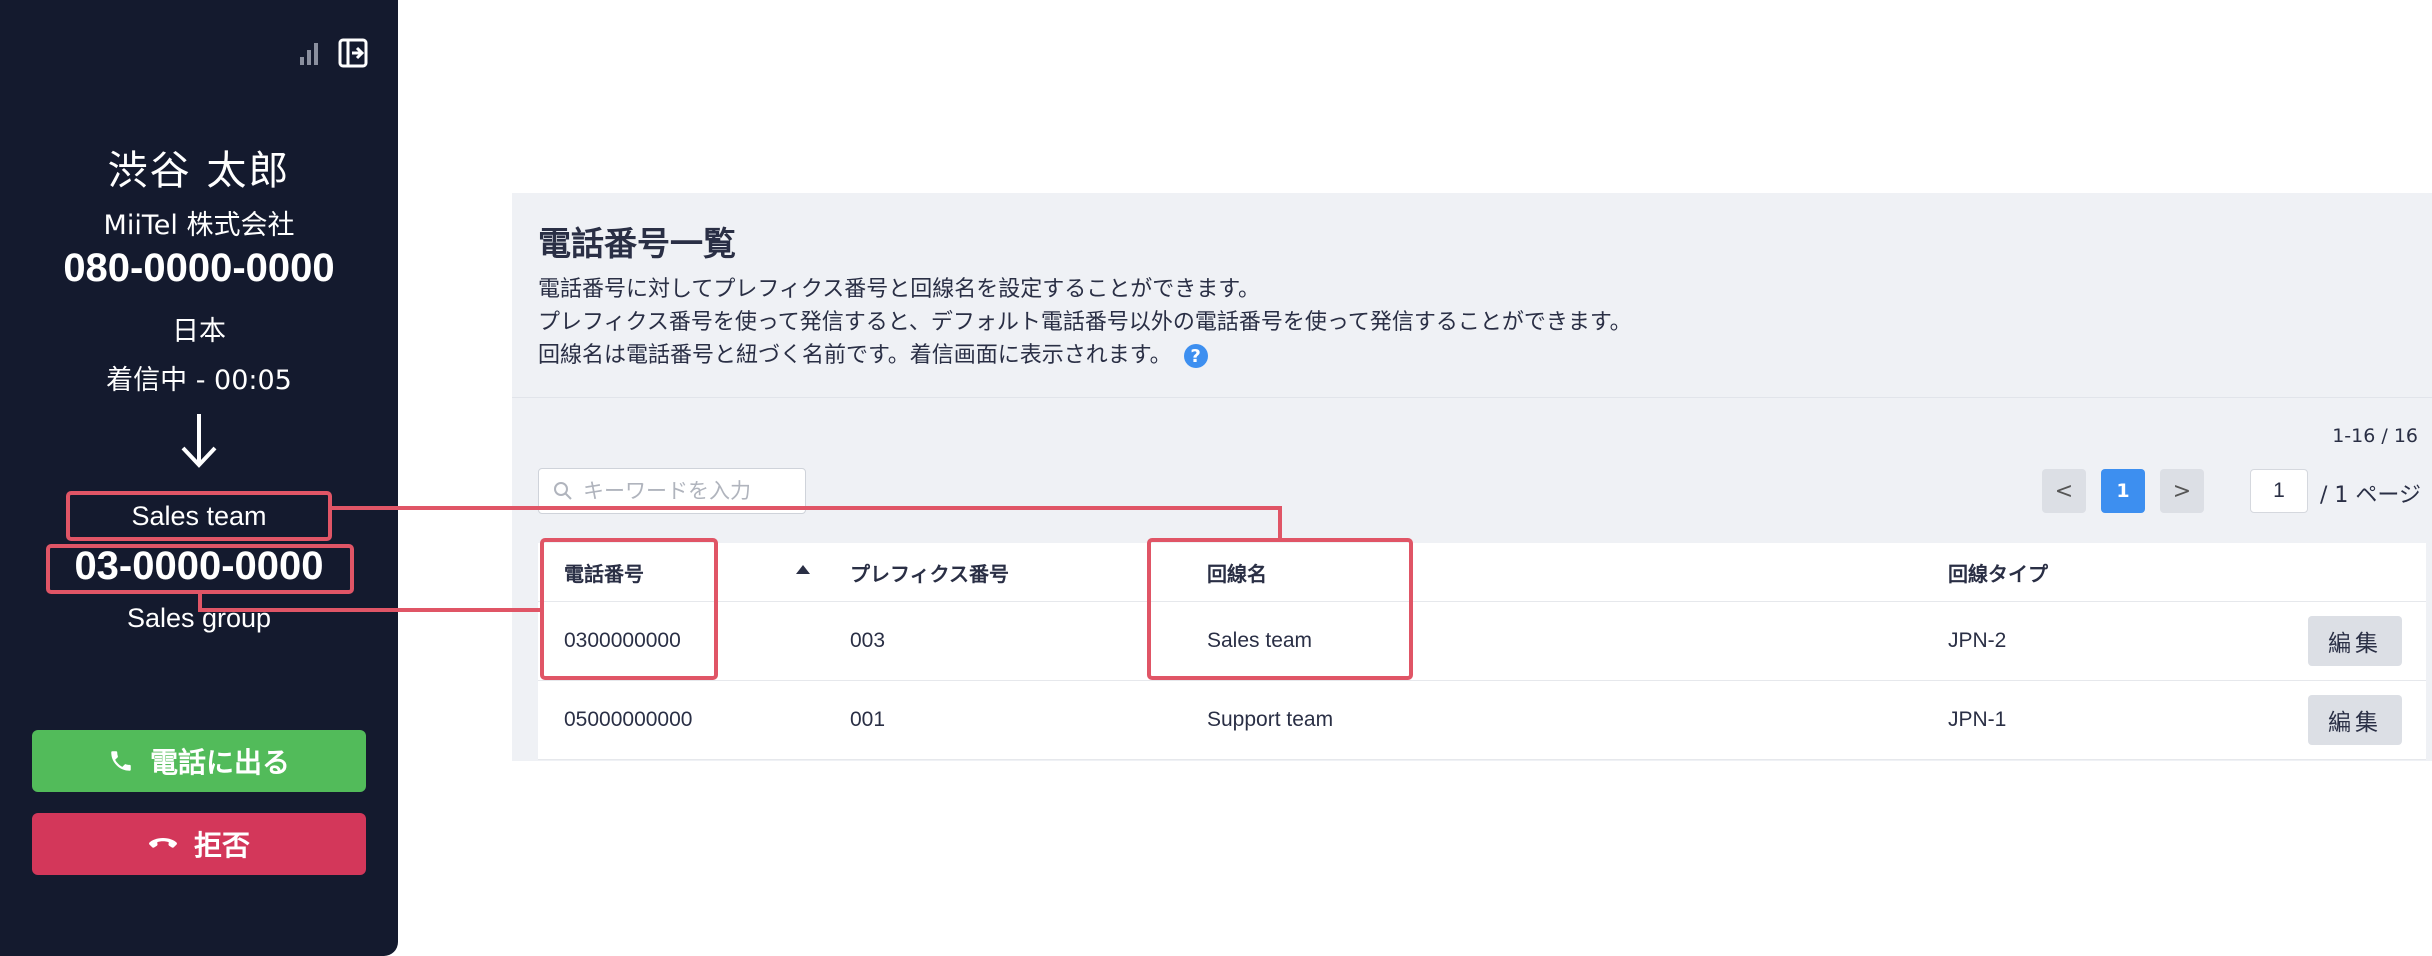 The image size is (2432, 956). What do you see at coordinates (199, 331) in the screenshot?
I see `caller-country: 日本` at bounding box center [199, 331].